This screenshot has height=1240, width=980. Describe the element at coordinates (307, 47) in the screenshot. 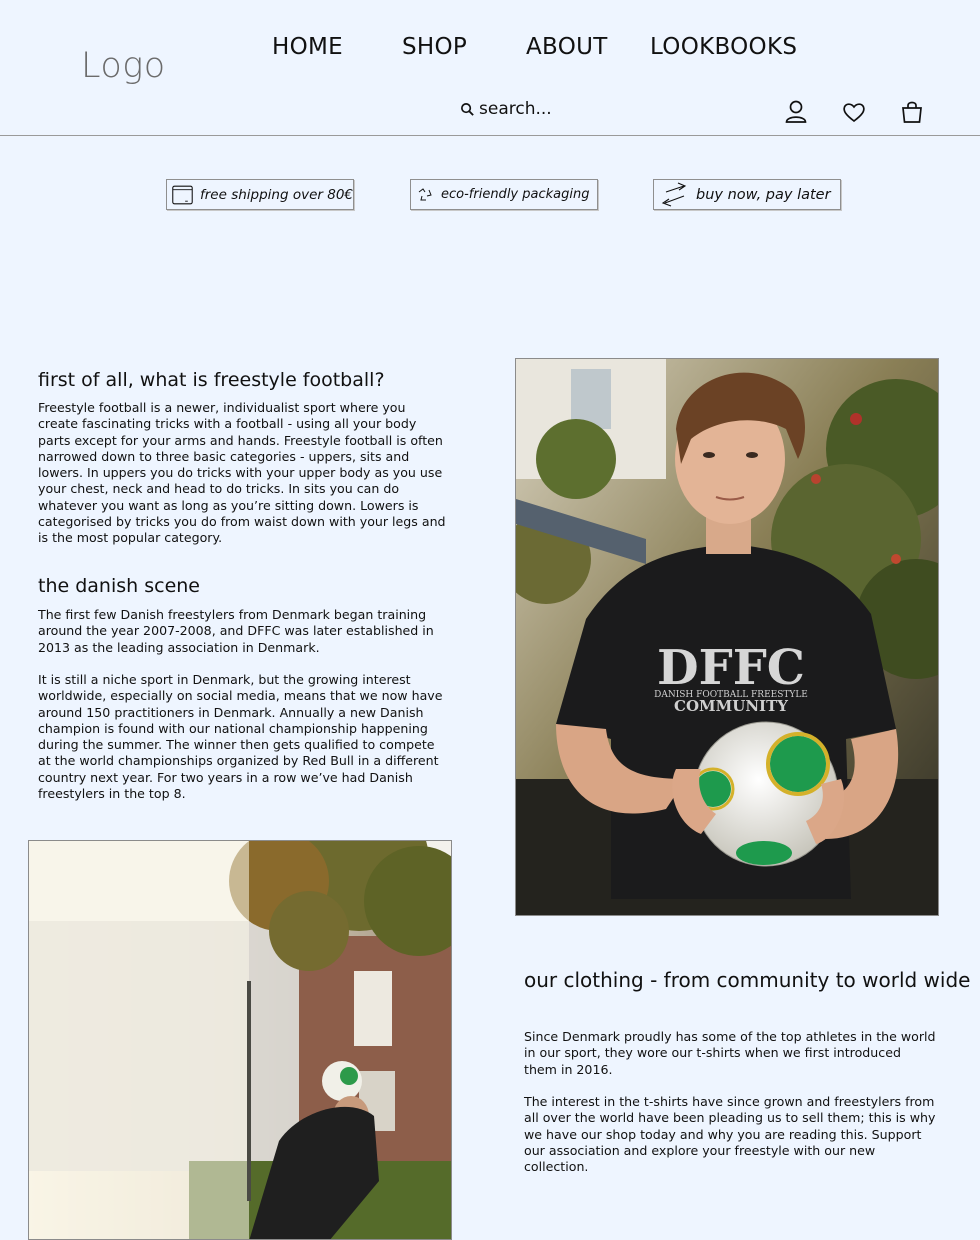

I see `nav-home: HOME` at that location.